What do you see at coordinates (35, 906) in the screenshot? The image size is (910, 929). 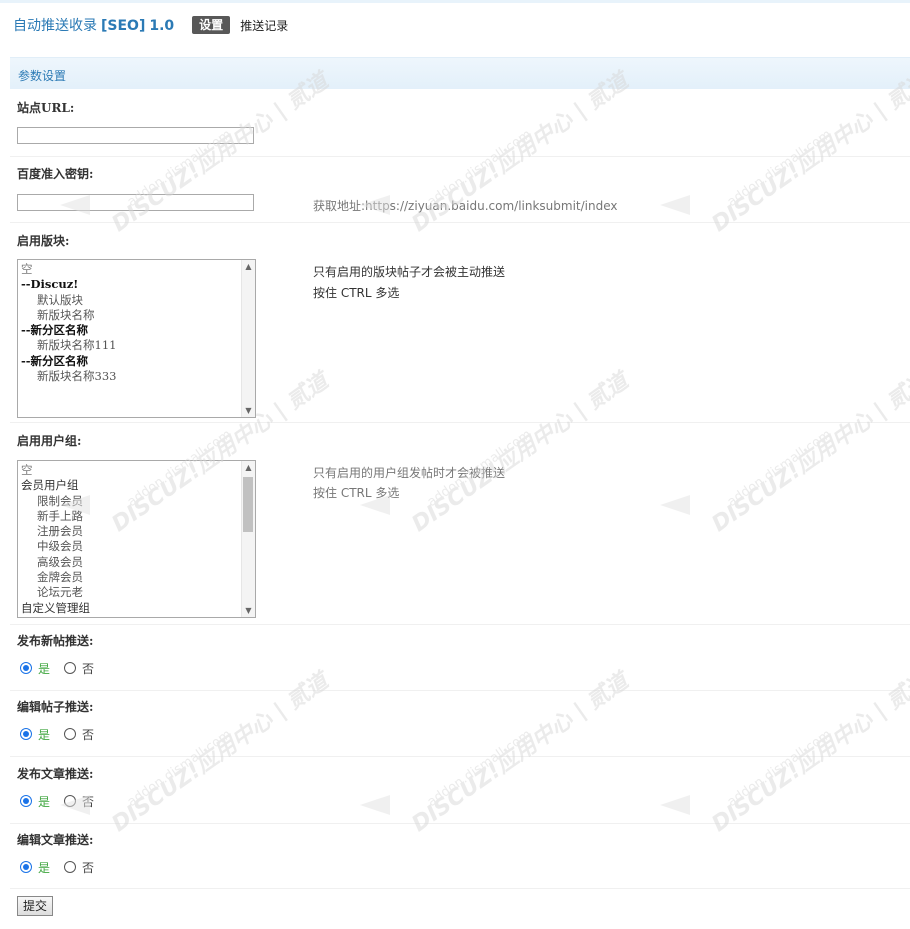 I see `submit-button: 提交` at bounding box center [35, 906].